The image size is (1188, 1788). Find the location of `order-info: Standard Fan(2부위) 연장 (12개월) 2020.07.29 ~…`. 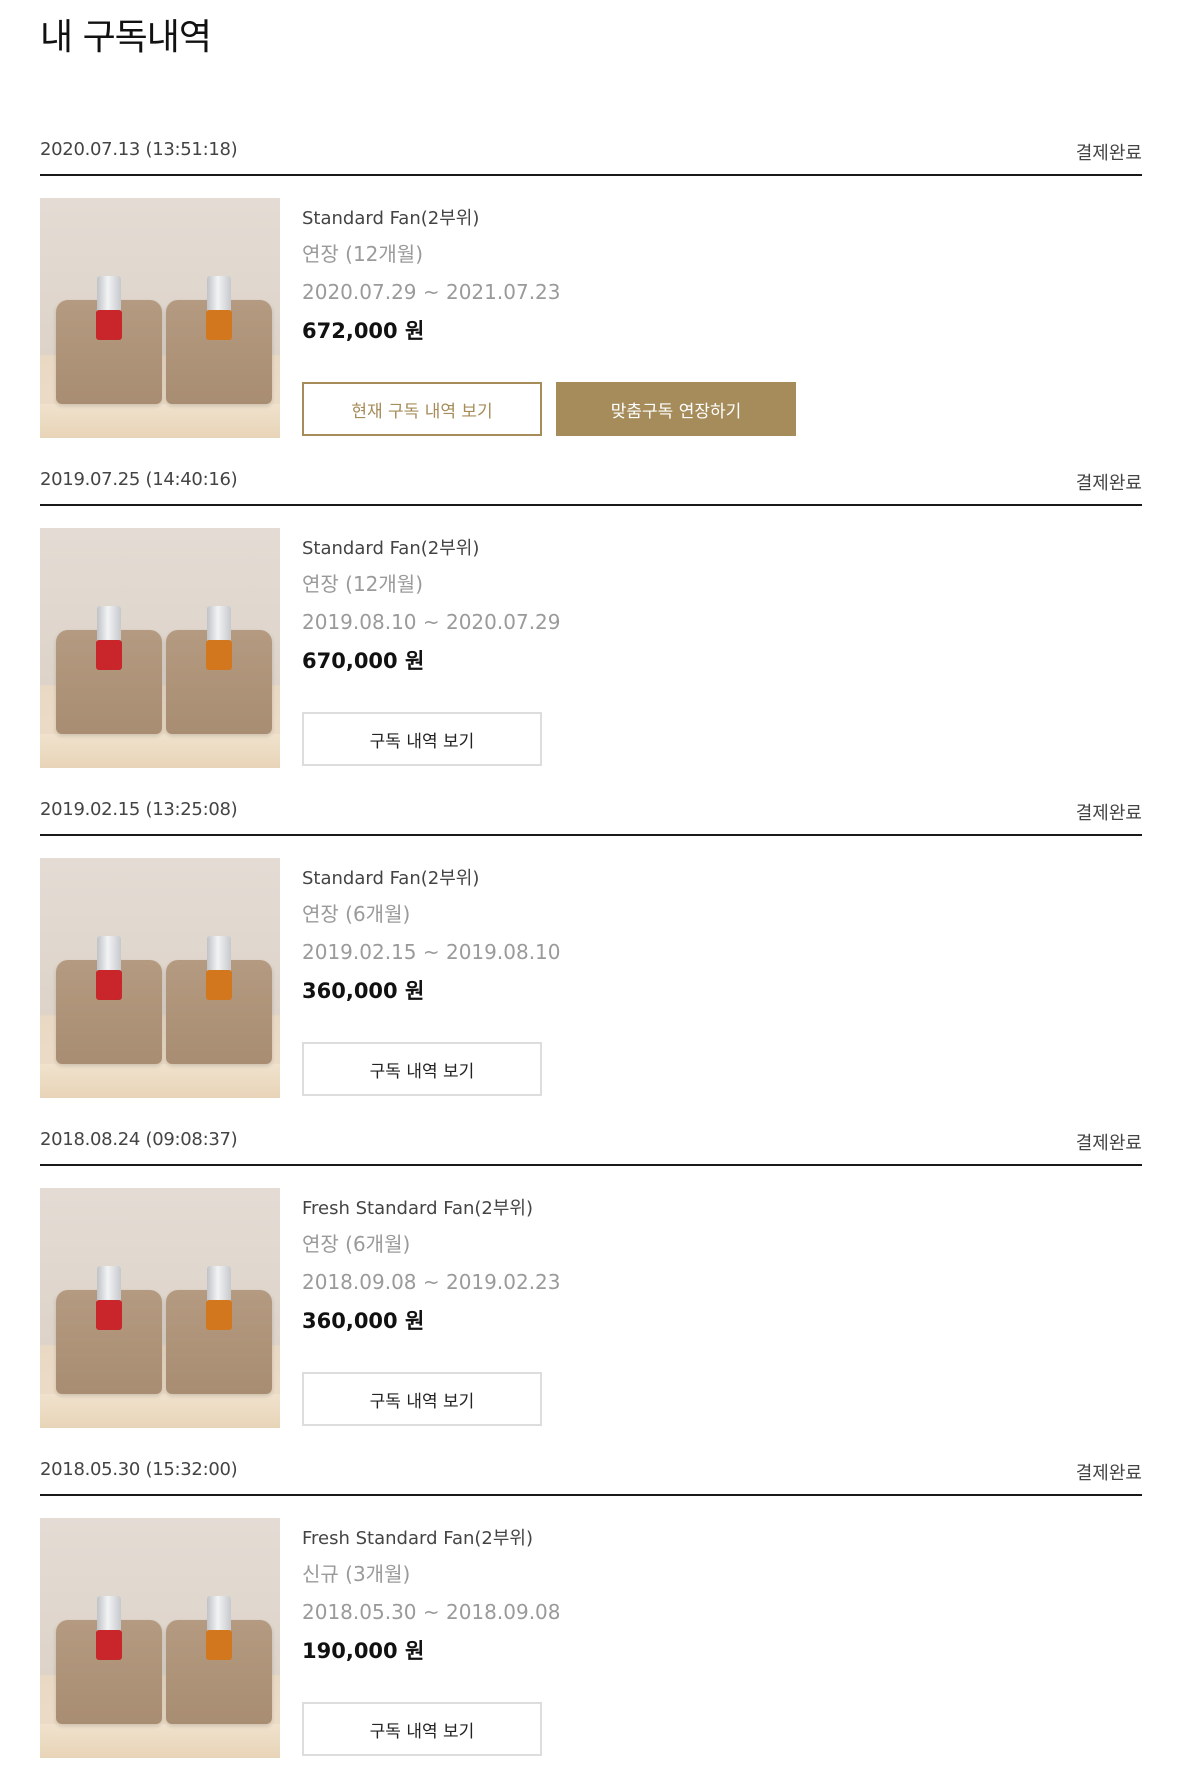

order-info: Standard Fan(2부위) 연장 (12개월) 2020.07.29 ~… is located at coordinates (652, 317).